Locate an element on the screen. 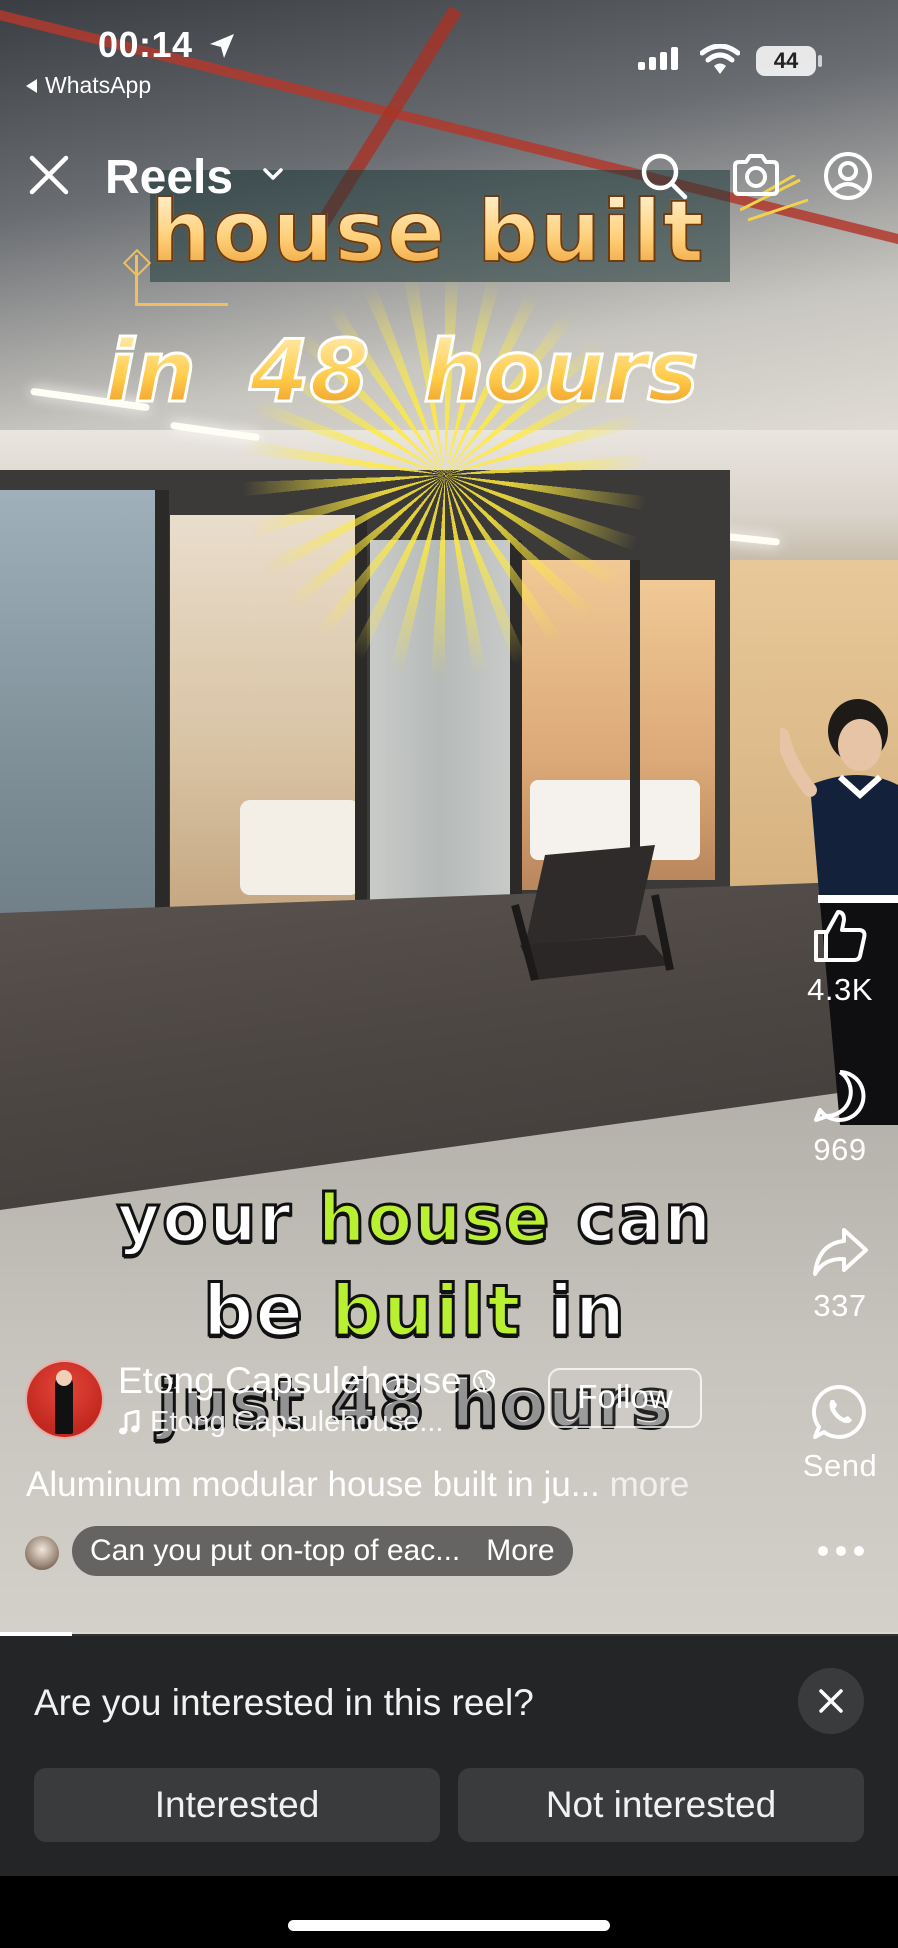 The height and width of the screenshot is (1948, 898). search-icon is located at coordinates (664, 176).